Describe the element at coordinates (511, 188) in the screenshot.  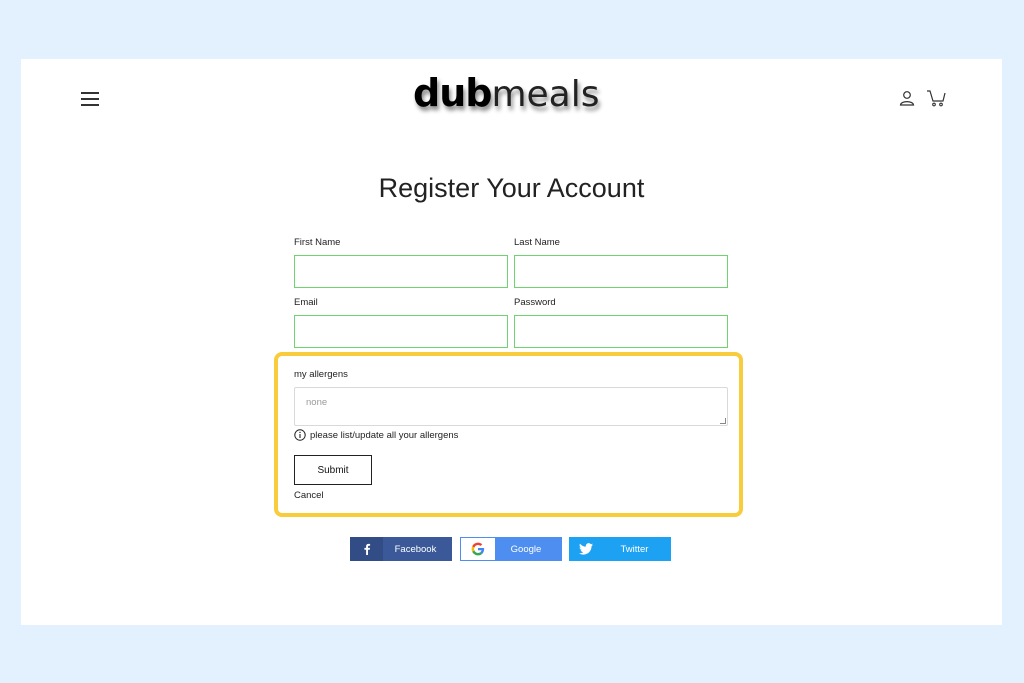
I see `page-title: Register Your Account` at that location.